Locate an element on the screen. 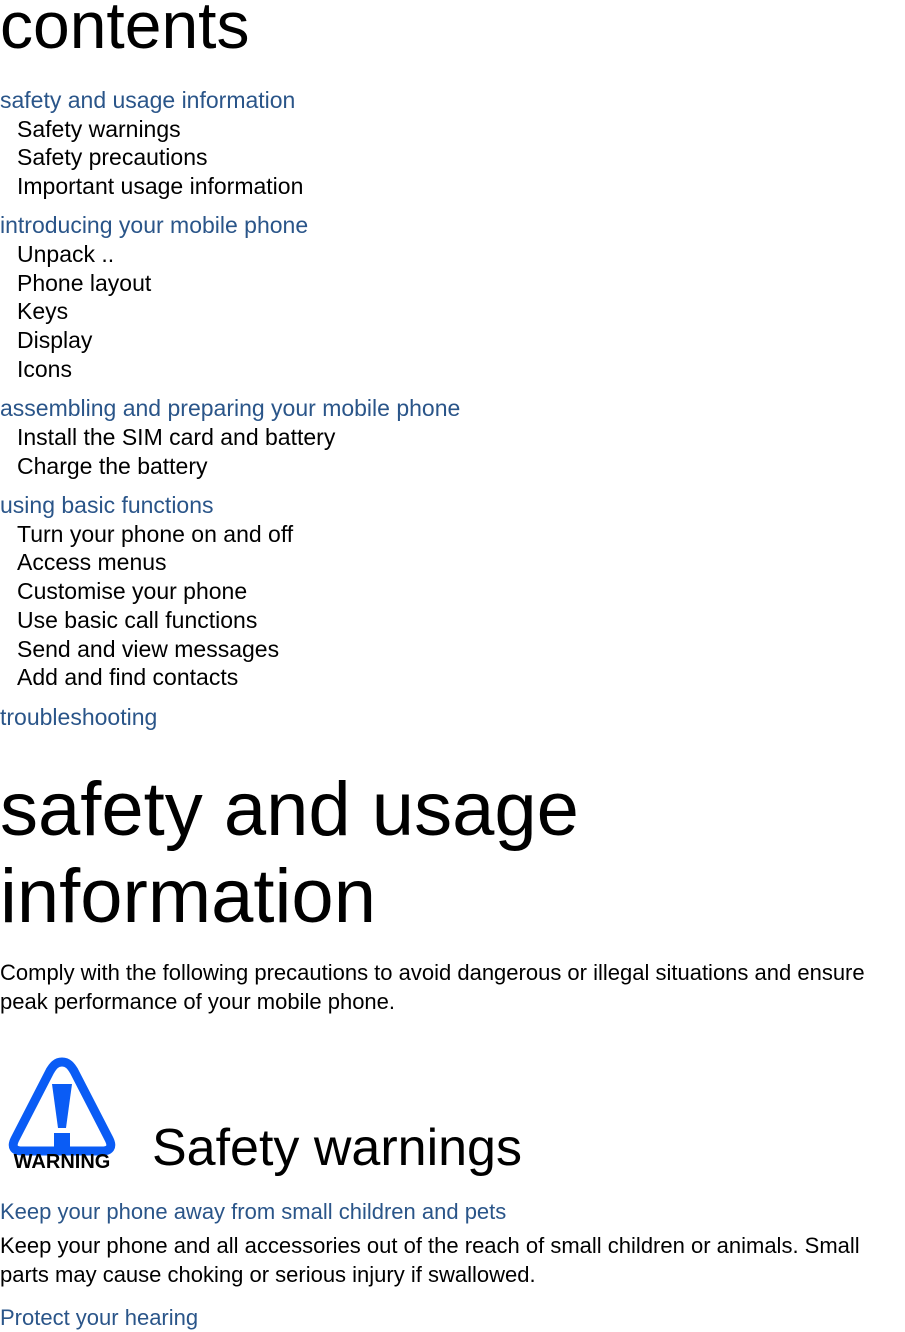 This screenshot has width=905, height=1332. warning-icon: WARNING is located at coordinates (62, 1113).